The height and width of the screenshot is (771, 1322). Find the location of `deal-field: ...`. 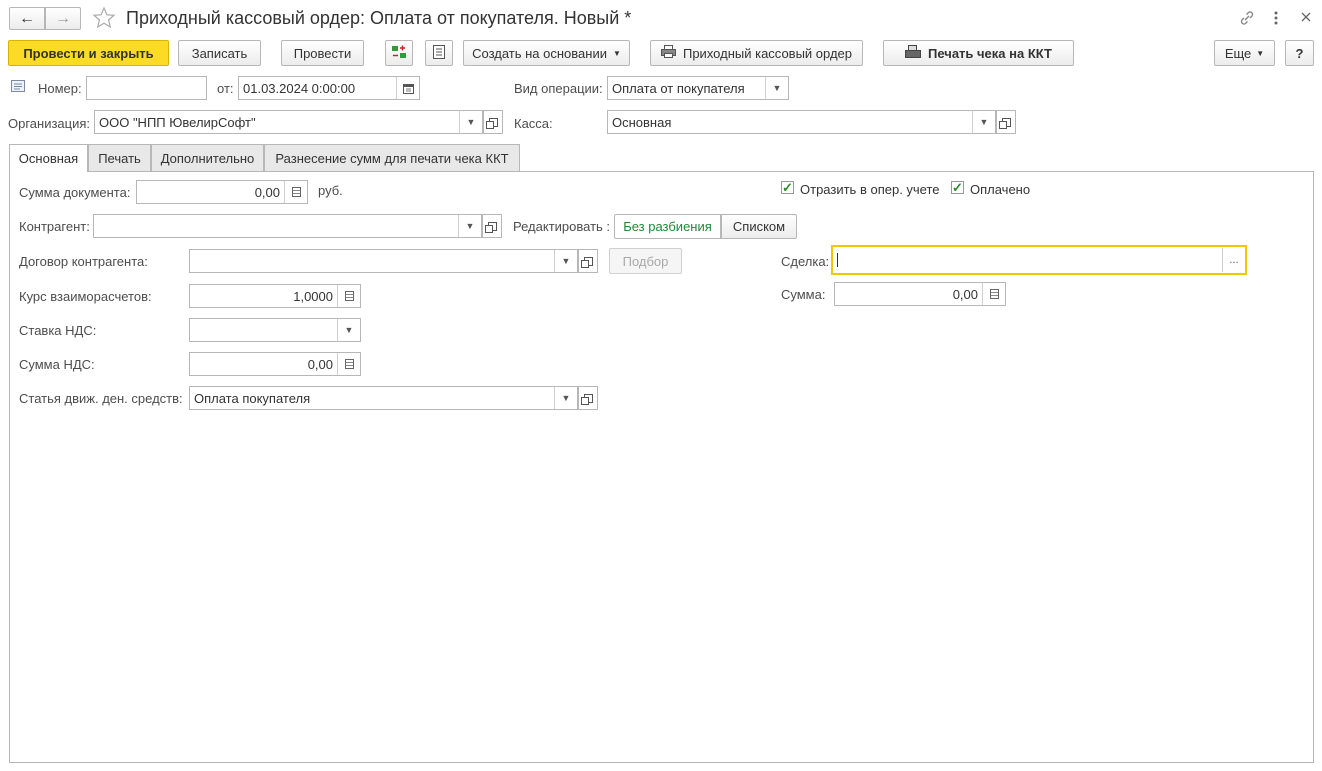

deal-field: ... is located at coordinates (1039, 260).